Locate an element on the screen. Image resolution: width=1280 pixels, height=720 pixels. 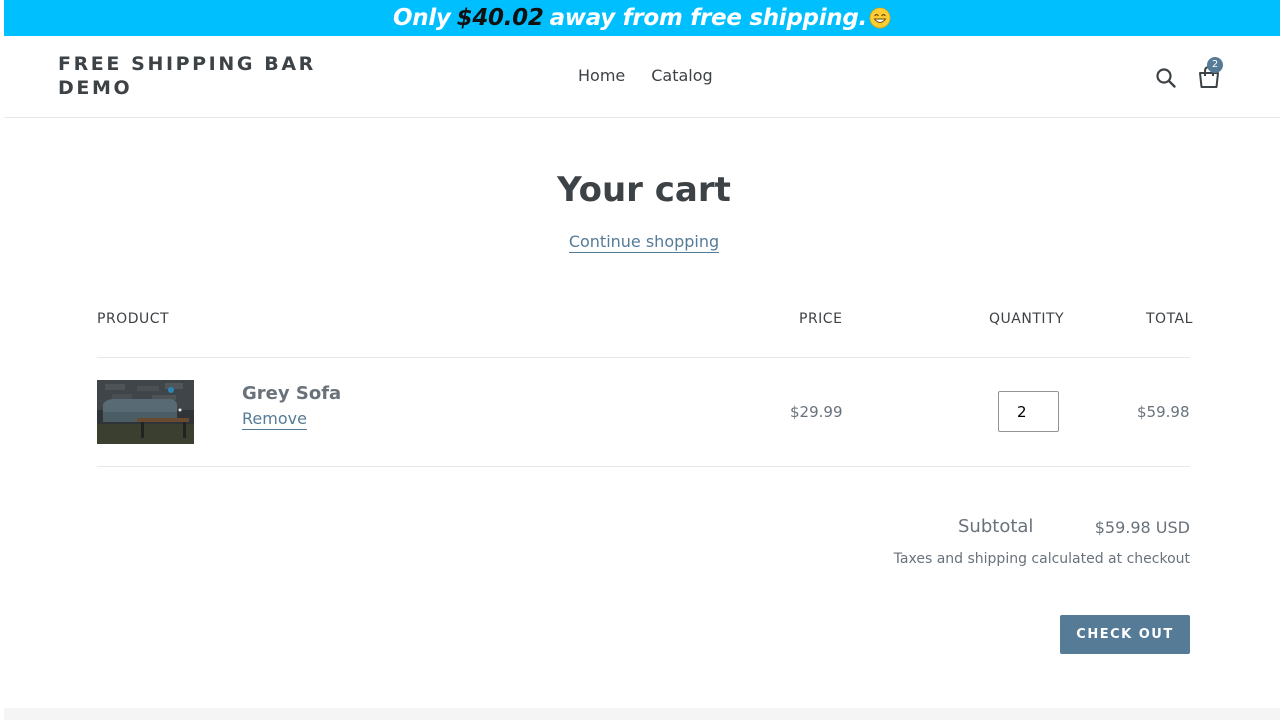
free-shipping-bar: Only $40.02 away from free shipping. is located at coordinates (642, 18).